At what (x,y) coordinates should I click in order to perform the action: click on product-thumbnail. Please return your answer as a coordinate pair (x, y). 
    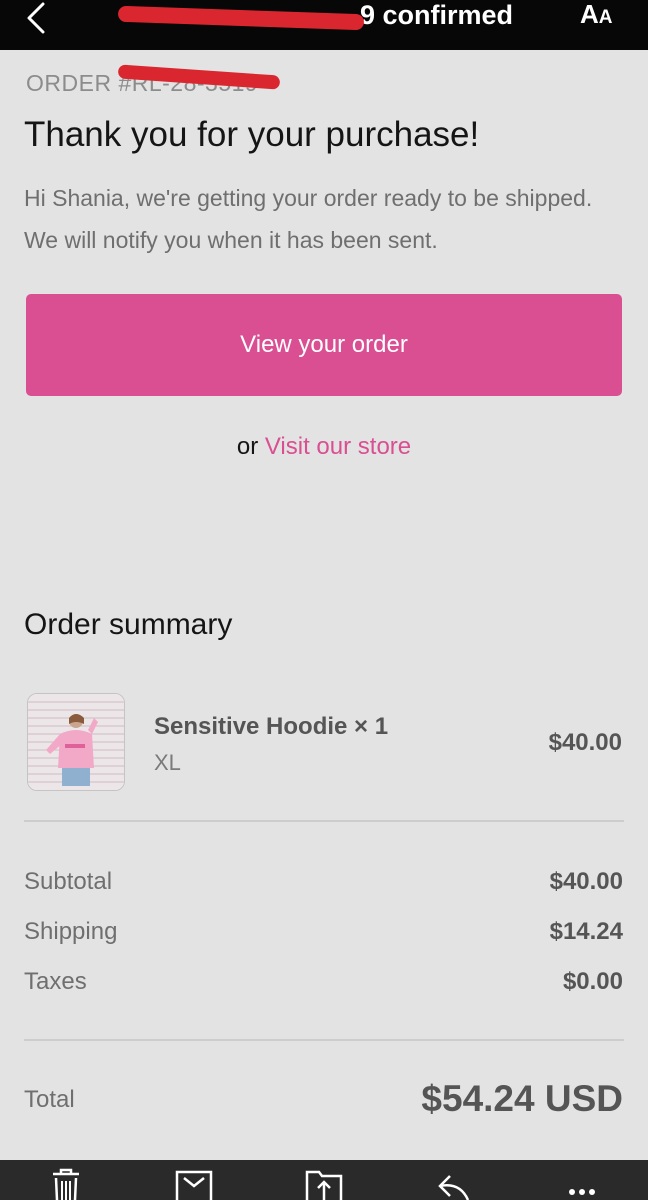
    Looking at the image, I should click on (76, 742).